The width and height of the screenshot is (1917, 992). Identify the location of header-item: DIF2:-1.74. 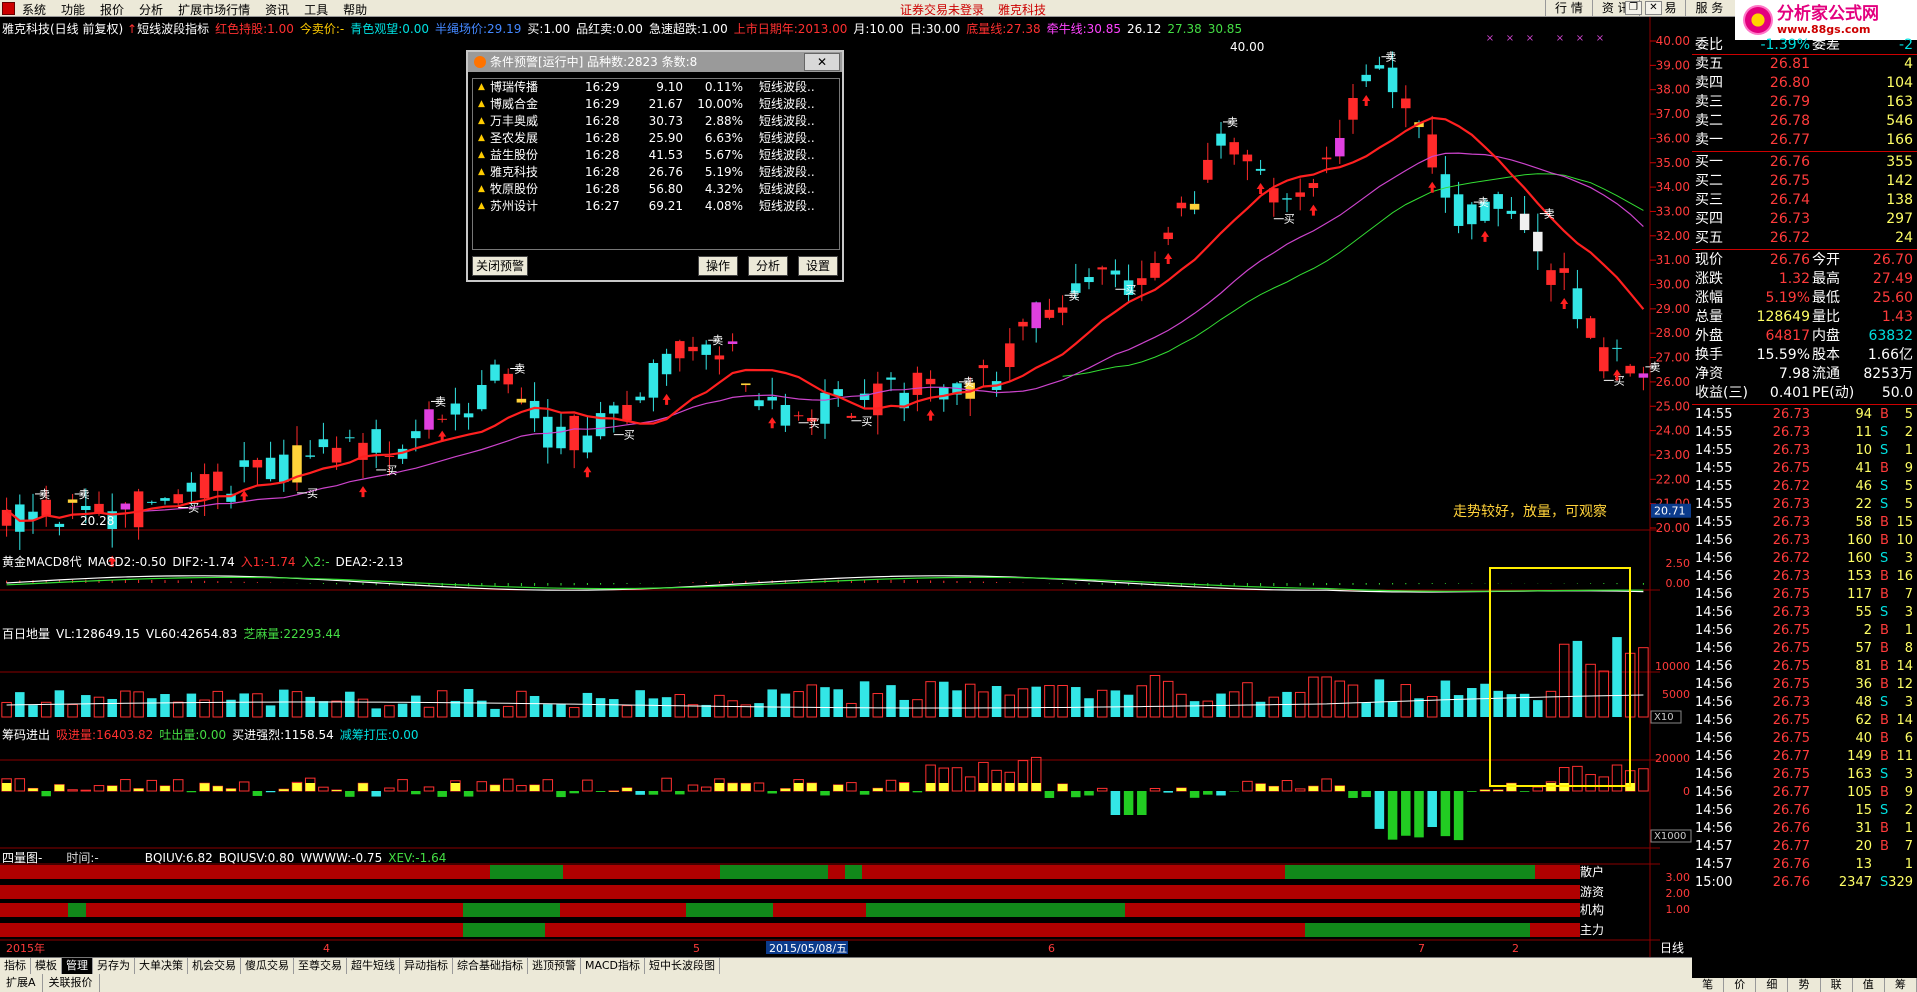
(203, 562).